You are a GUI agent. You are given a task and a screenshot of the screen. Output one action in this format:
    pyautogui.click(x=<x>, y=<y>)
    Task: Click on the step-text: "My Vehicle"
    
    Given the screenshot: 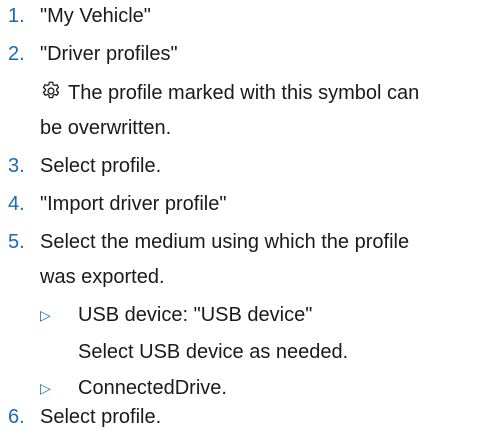 What is the action you would take?
    pyautogui.click(x=95, y=16)
    